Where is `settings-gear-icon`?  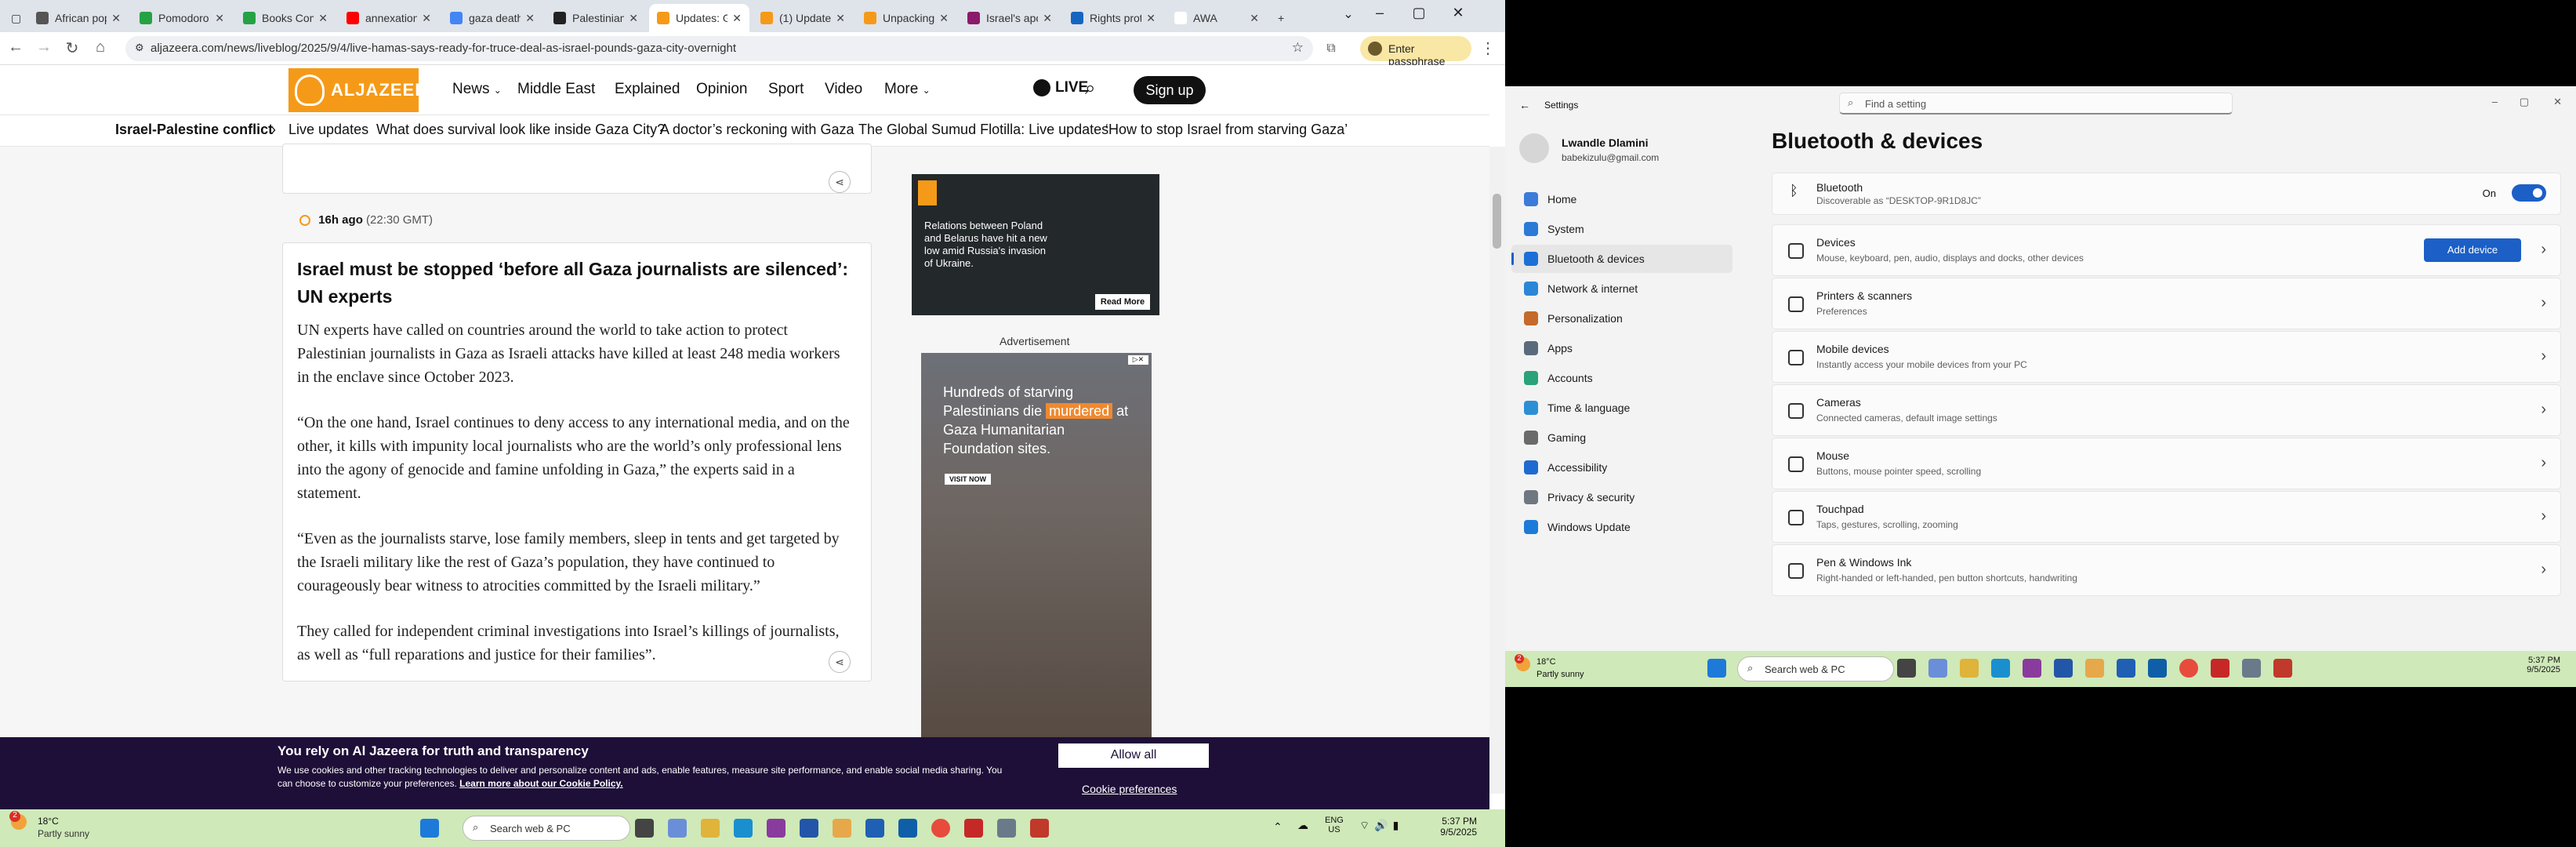 settings-gear-icon is located at coordinates (1006, 828).